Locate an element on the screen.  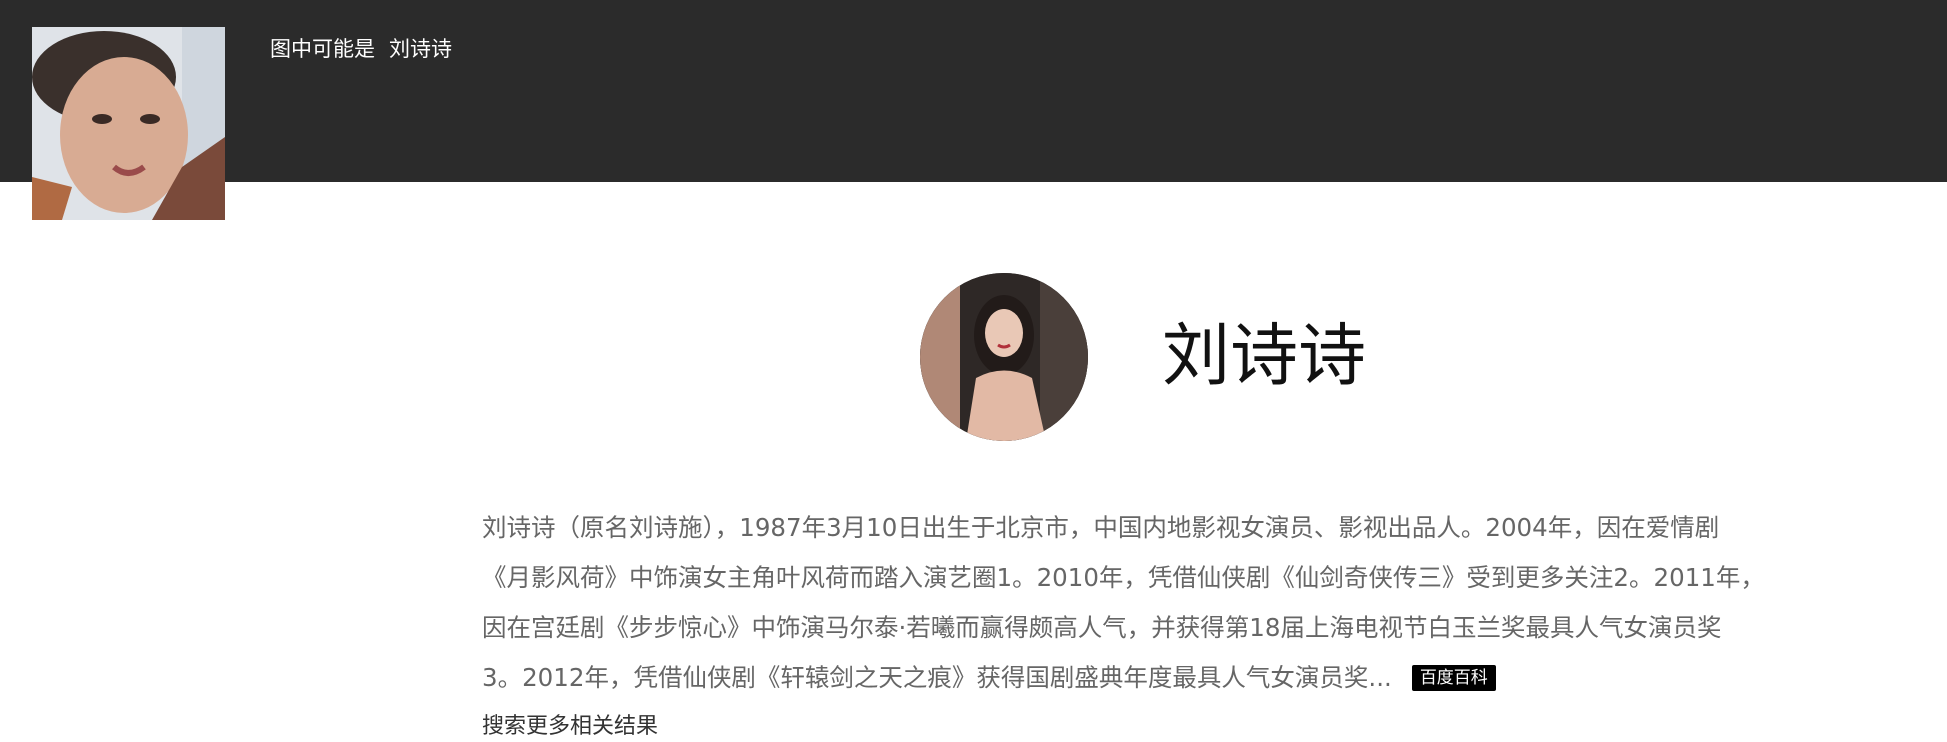
possible-match-prefix: 图中可能是 is located at coordinates (322, 49).